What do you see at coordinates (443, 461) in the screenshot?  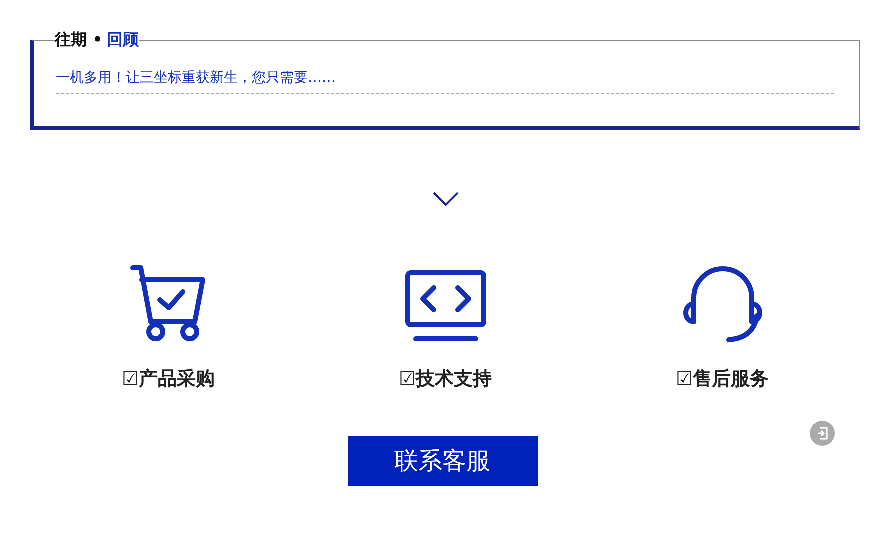 I see `contact-button: 联系客服` at bounding box center [443, 461].